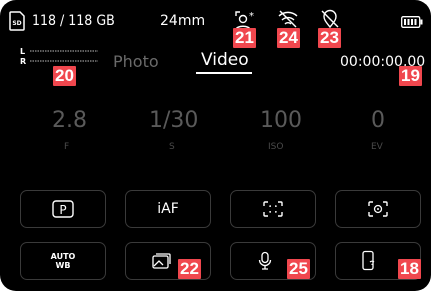 This screenshot has width=431, height=291. I want to click on focus-frame-icon, so click(273, 209).